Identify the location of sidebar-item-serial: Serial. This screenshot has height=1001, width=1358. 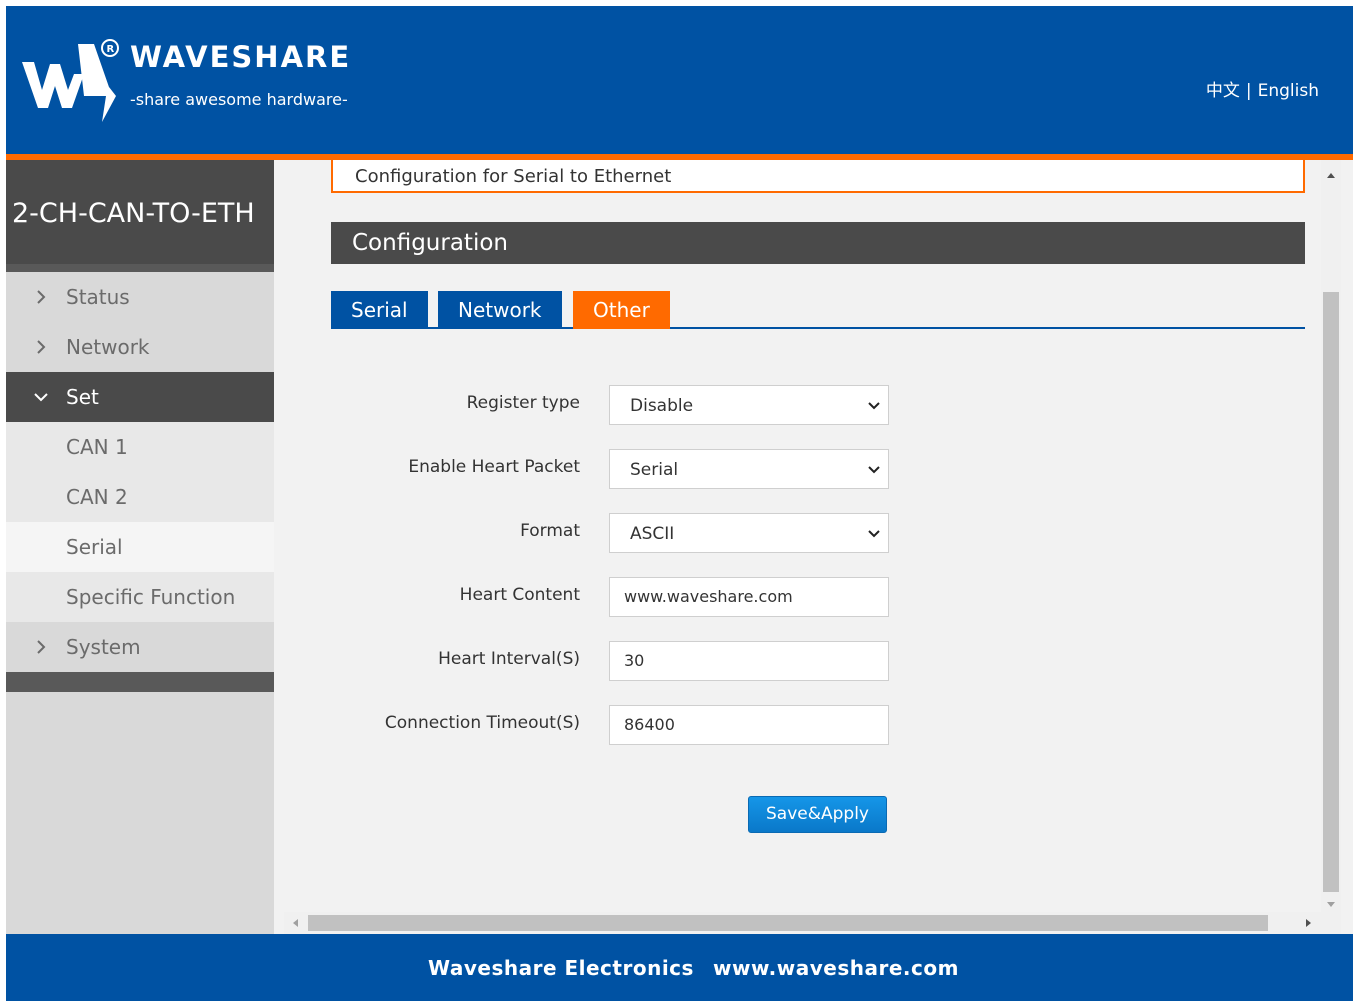
(140, 547).